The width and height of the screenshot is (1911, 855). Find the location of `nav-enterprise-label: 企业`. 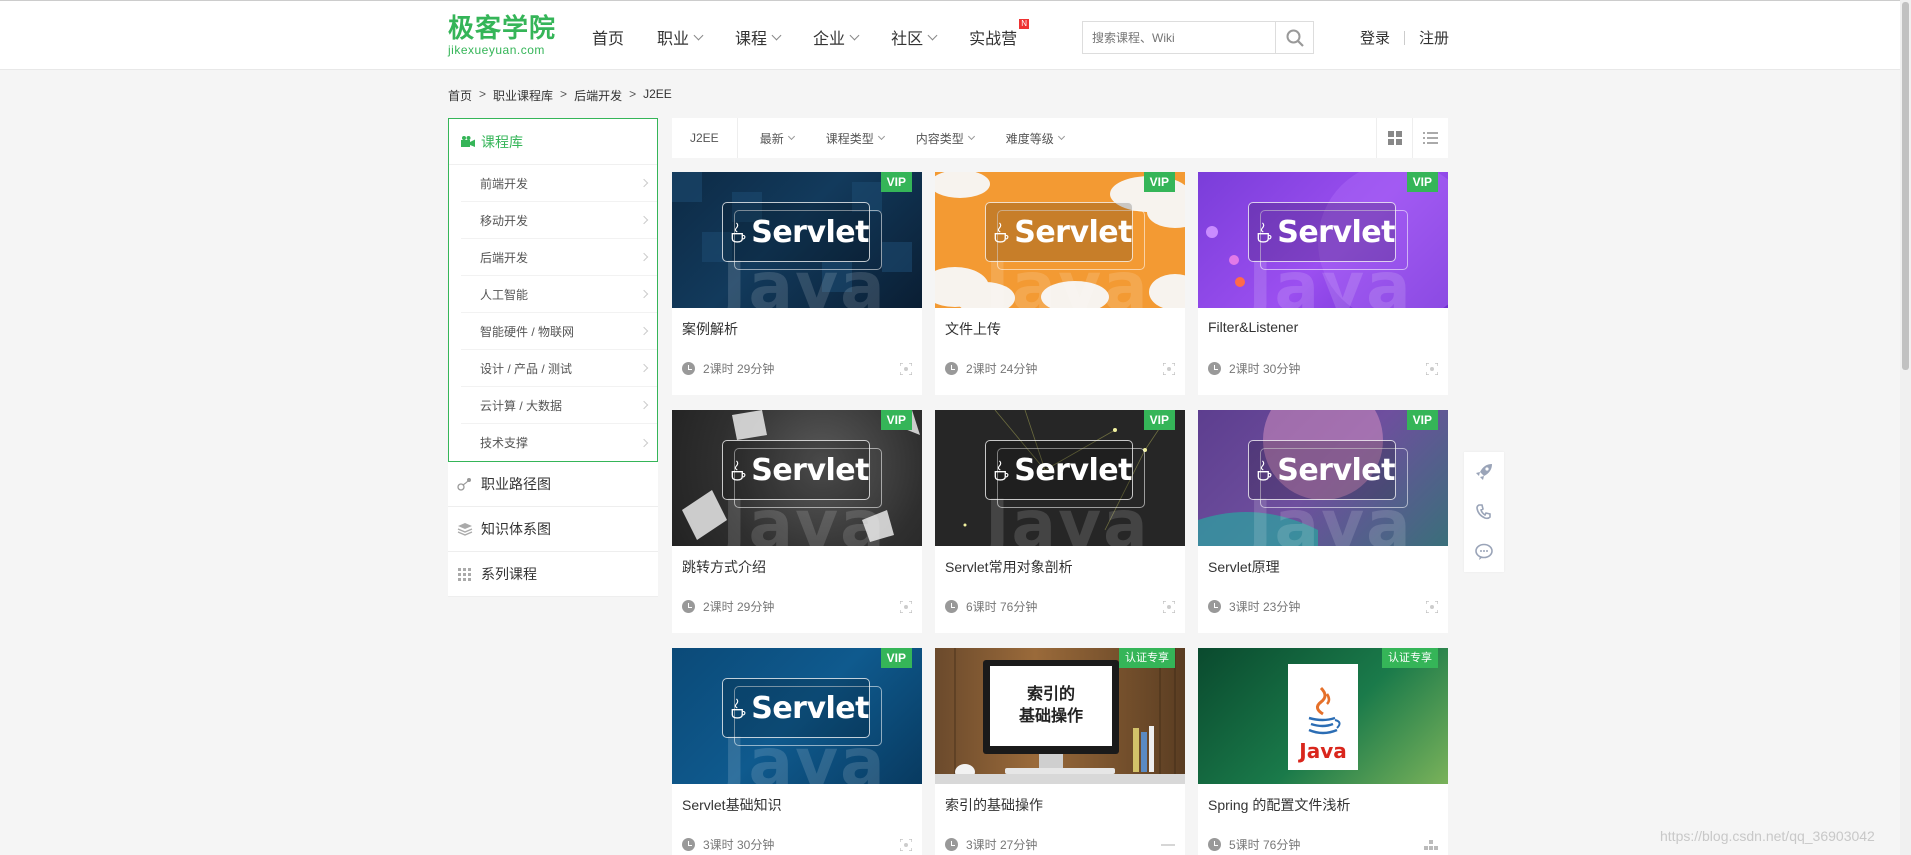

nav-enterprise-label: 企业 is located at coordinates (829, 39).